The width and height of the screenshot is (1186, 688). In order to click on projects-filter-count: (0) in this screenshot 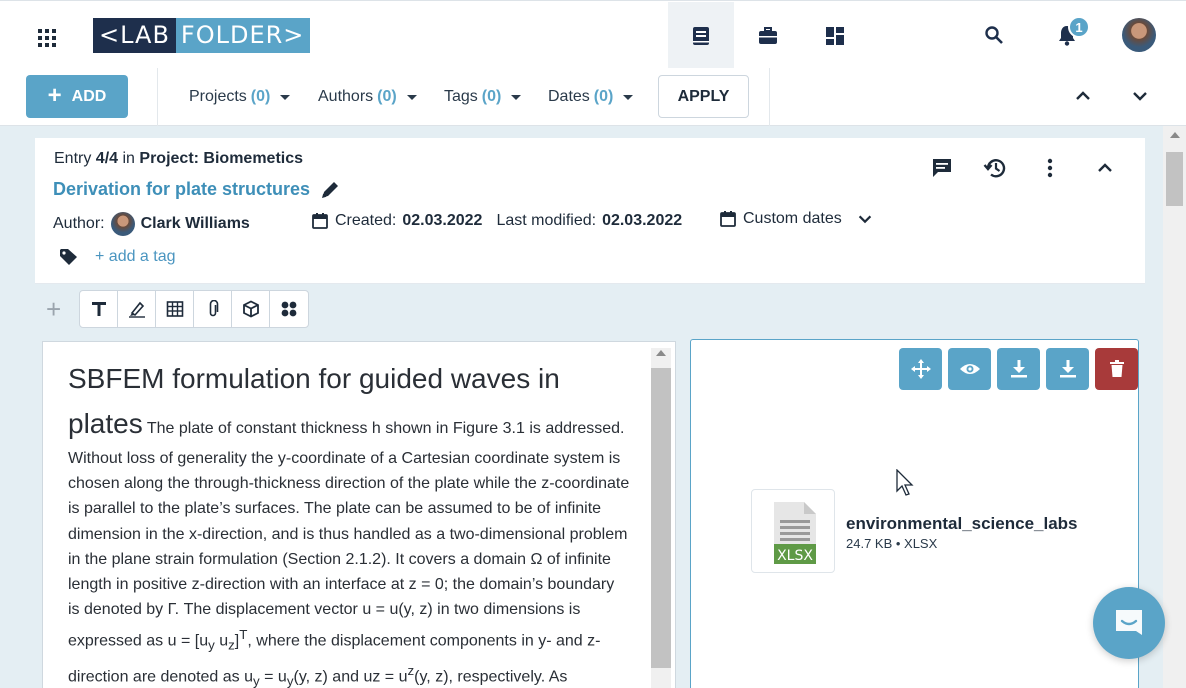, I will do `click(260, 96)`.